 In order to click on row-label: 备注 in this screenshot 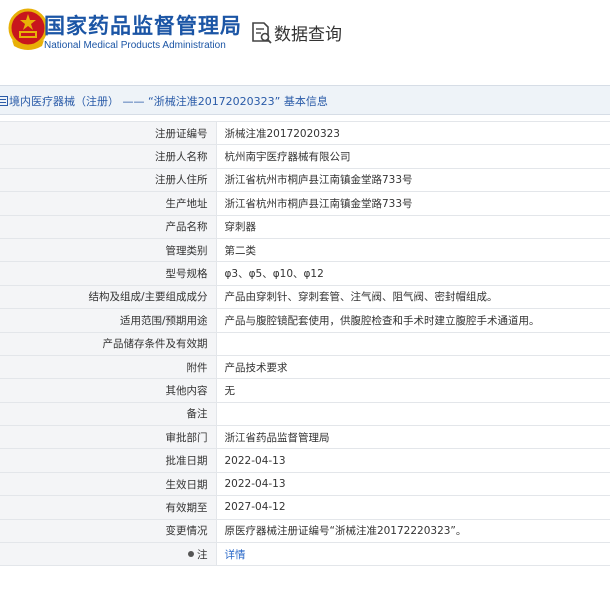, I will do `click(108, 414)`.